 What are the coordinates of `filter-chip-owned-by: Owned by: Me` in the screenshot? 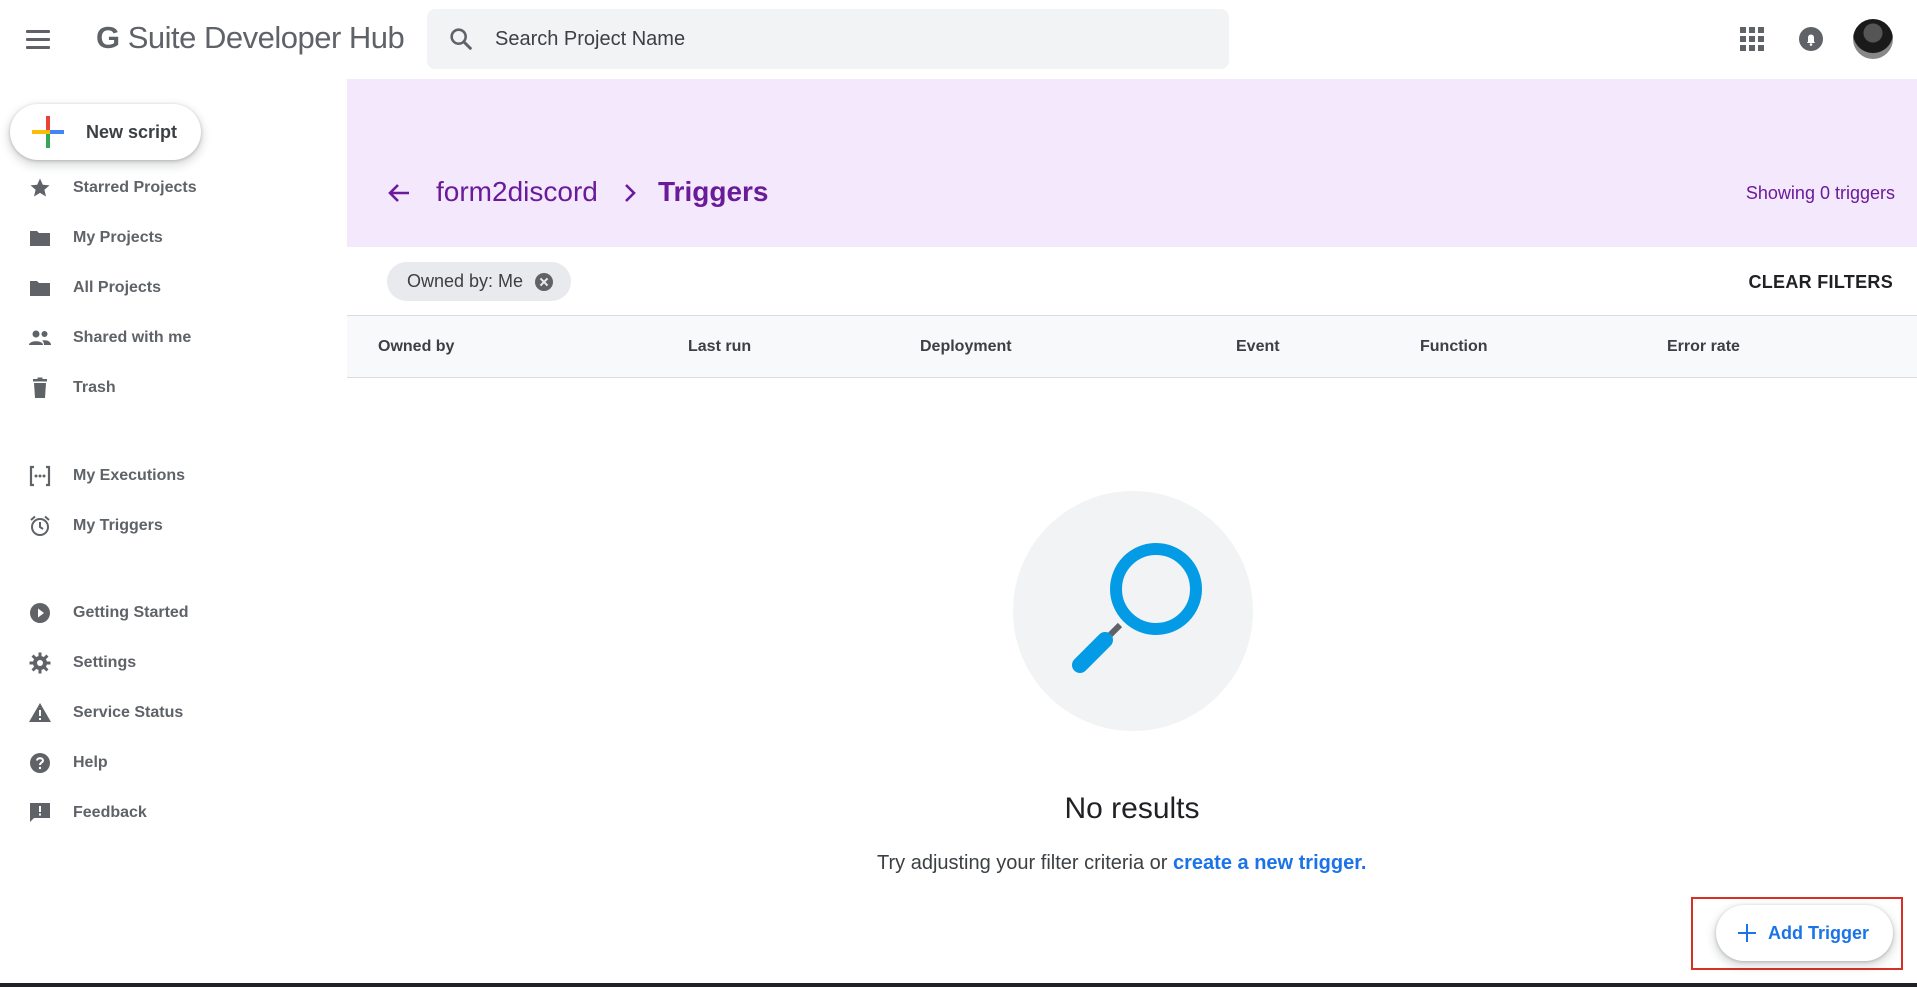 It's located at (479, 281).